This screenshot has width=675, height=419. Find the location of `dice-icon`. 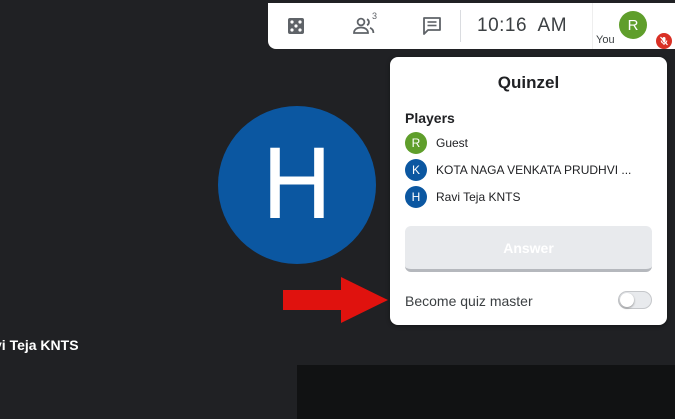

dice-icon is located at coordinates (296, 26).